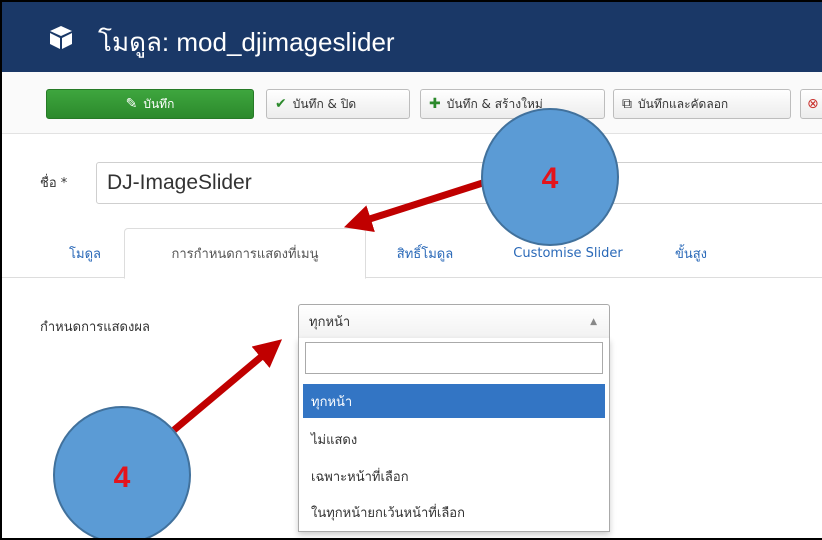  What do you see at coordinates (454, 439) in the screenshot?
I see `option-no-pages: ไม่แสดง` at bounding box center [454, 439].